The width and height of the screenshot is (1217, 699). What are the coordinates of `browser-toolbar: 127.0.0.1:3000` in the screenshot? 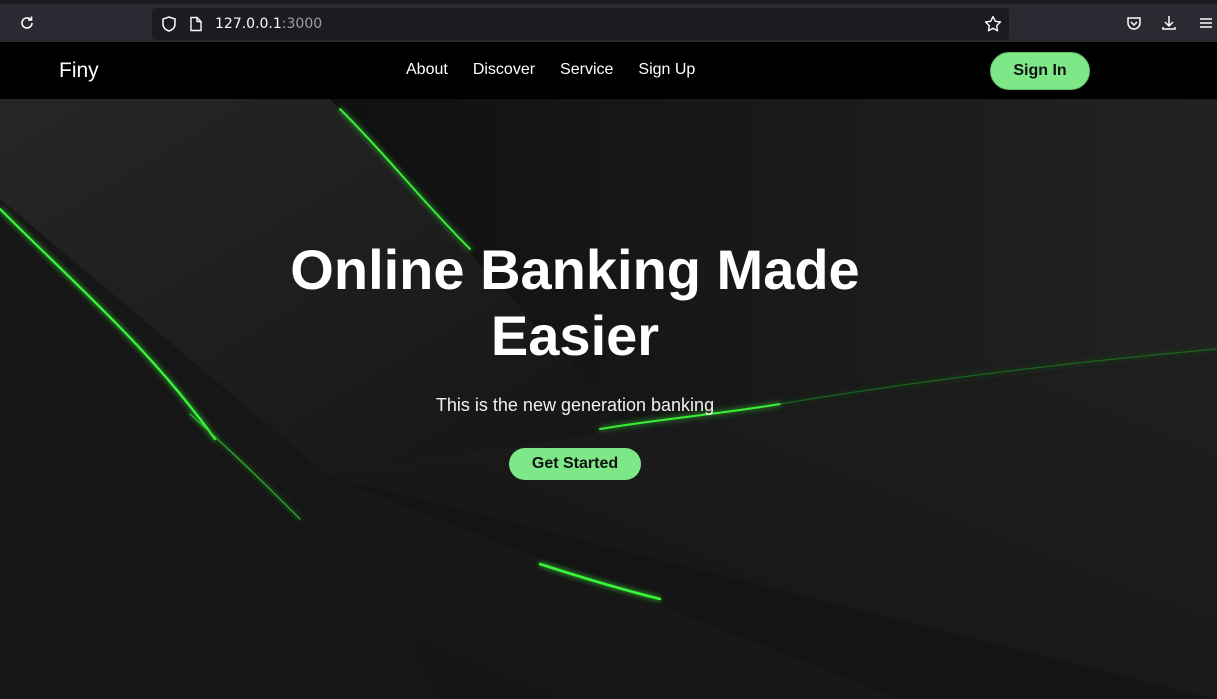 It's located at (608, 21).